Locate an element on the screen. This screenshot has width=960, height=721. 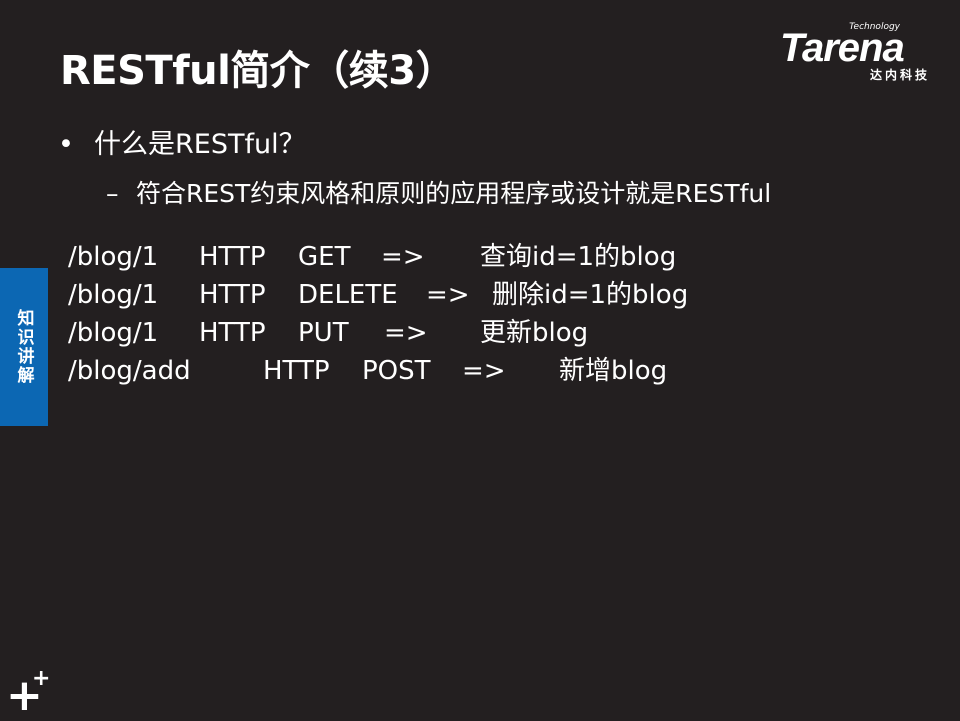
route-path: /blog/add is located at coordinates (129, 371).